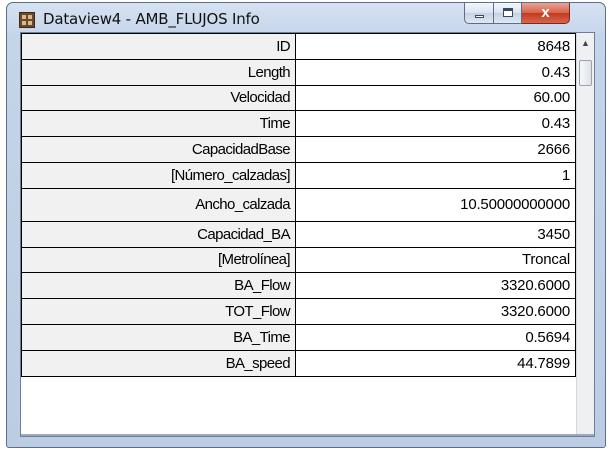  What do you see at coordinates (158, 260) in the screenshot?
I see `field-name-cell: [Metrolínea]` at bounding box center [158, 260].